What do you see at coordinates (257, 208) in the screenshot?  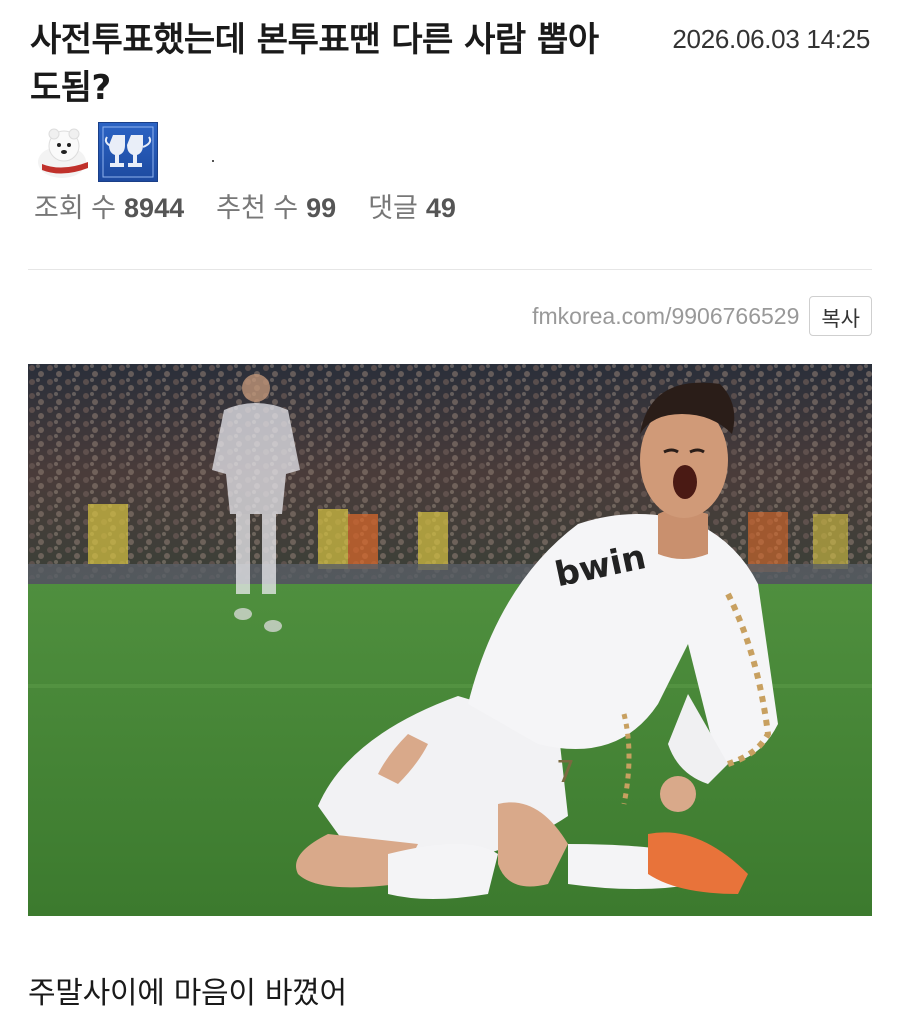 I see `recommends-label: 추천 수` at bounding box center [257, 208].